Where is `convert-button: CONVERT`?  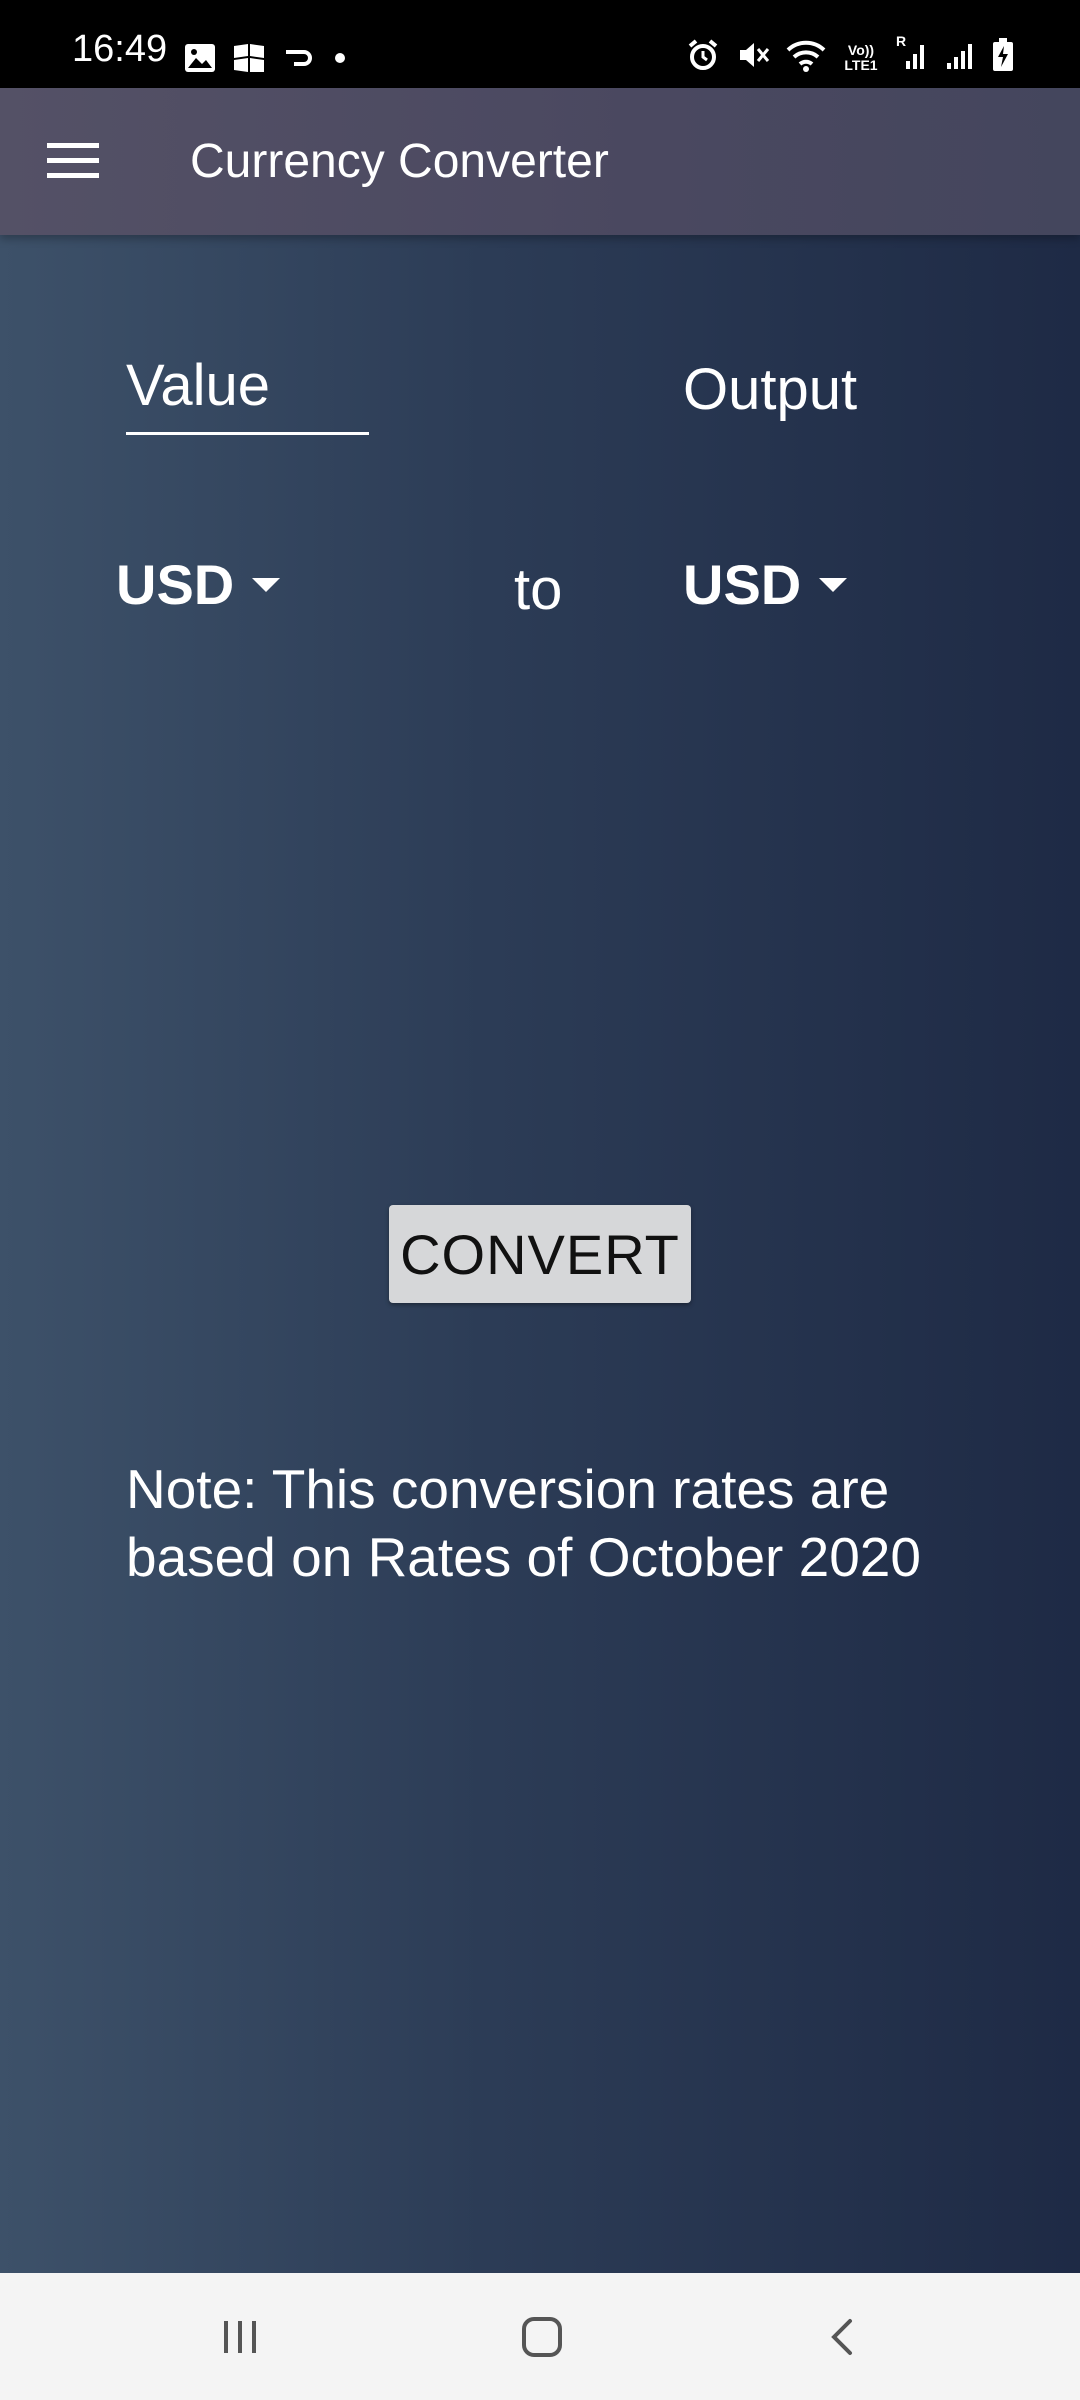 convert-button: CONVERT is located at coordinates (540, 1254).